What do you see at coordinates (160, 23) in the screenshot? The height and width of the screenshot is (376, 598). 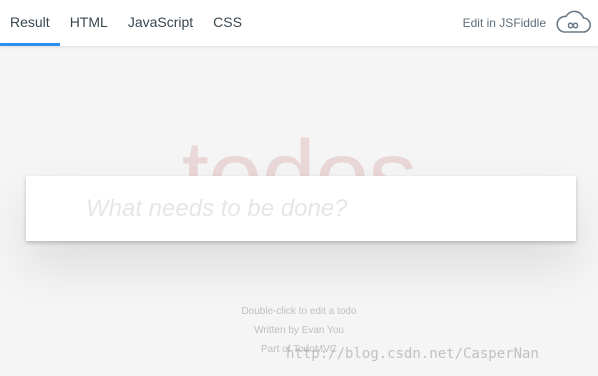 I see `tab-javascript: JavaScript` at bounding box center [160, 23].